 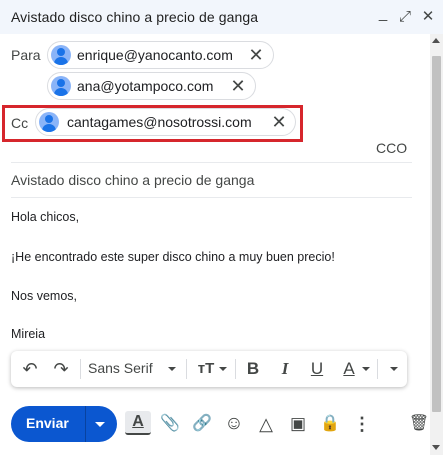 What do you see at coordinates (26, 55) in the screenshot?
I see `to-label: Para` at bounding box center [26, 55].